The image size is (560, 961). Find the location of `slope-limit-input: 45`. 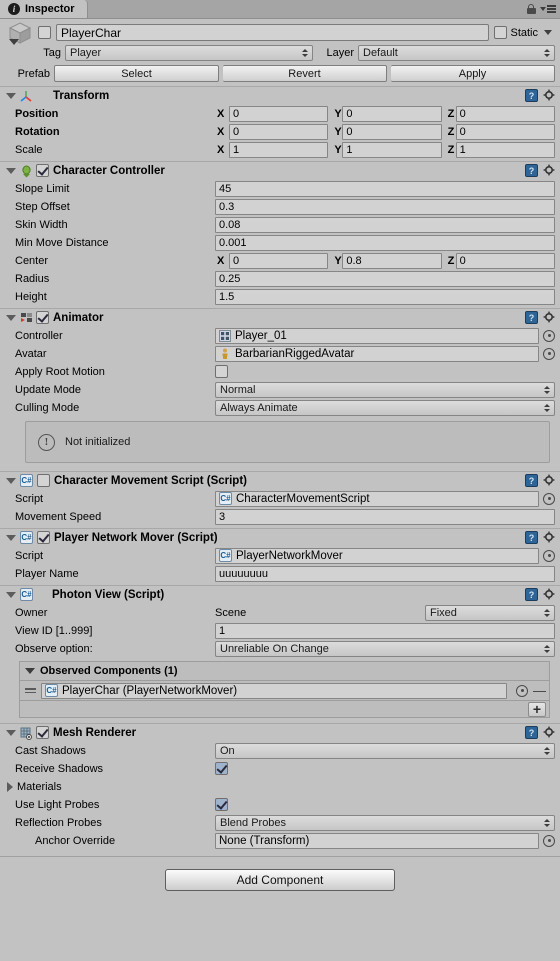

slope-limit-input: 45 is located at coordinates (385, 188).